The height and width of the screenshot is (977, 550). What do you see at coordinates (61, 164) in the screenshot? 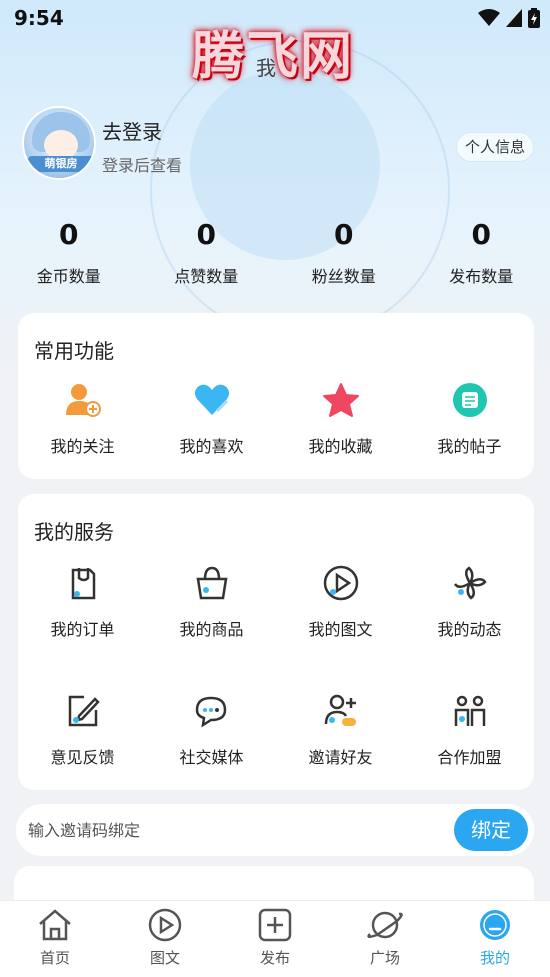
I see `avatar-tag: 萌银房` at bounding box center [61, 164].